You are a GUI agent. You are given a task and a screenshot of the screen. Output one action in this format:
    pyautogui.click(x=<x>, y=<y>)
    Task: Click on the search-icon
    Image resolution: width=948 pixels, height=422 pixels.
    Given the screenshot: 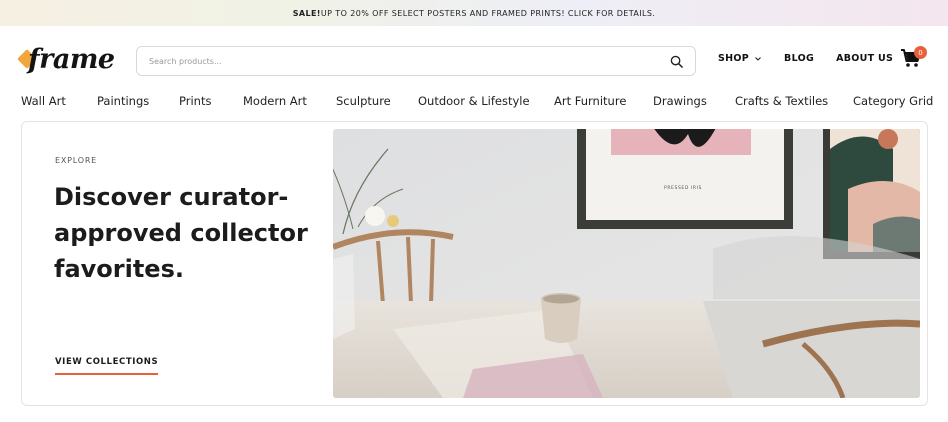 What is the action you would take?
    pyautogui.click(x=676, y=61)
    